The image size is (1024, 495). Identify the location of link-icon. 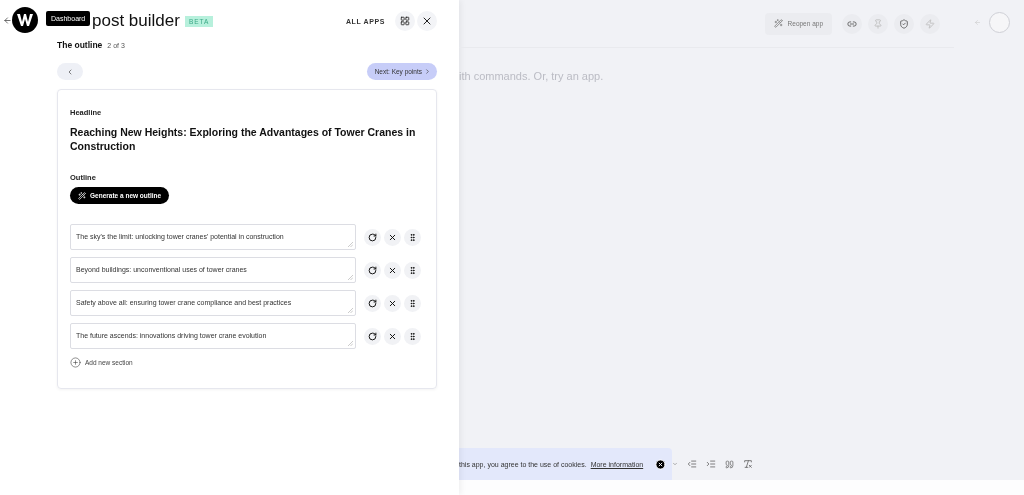
(852, 23).